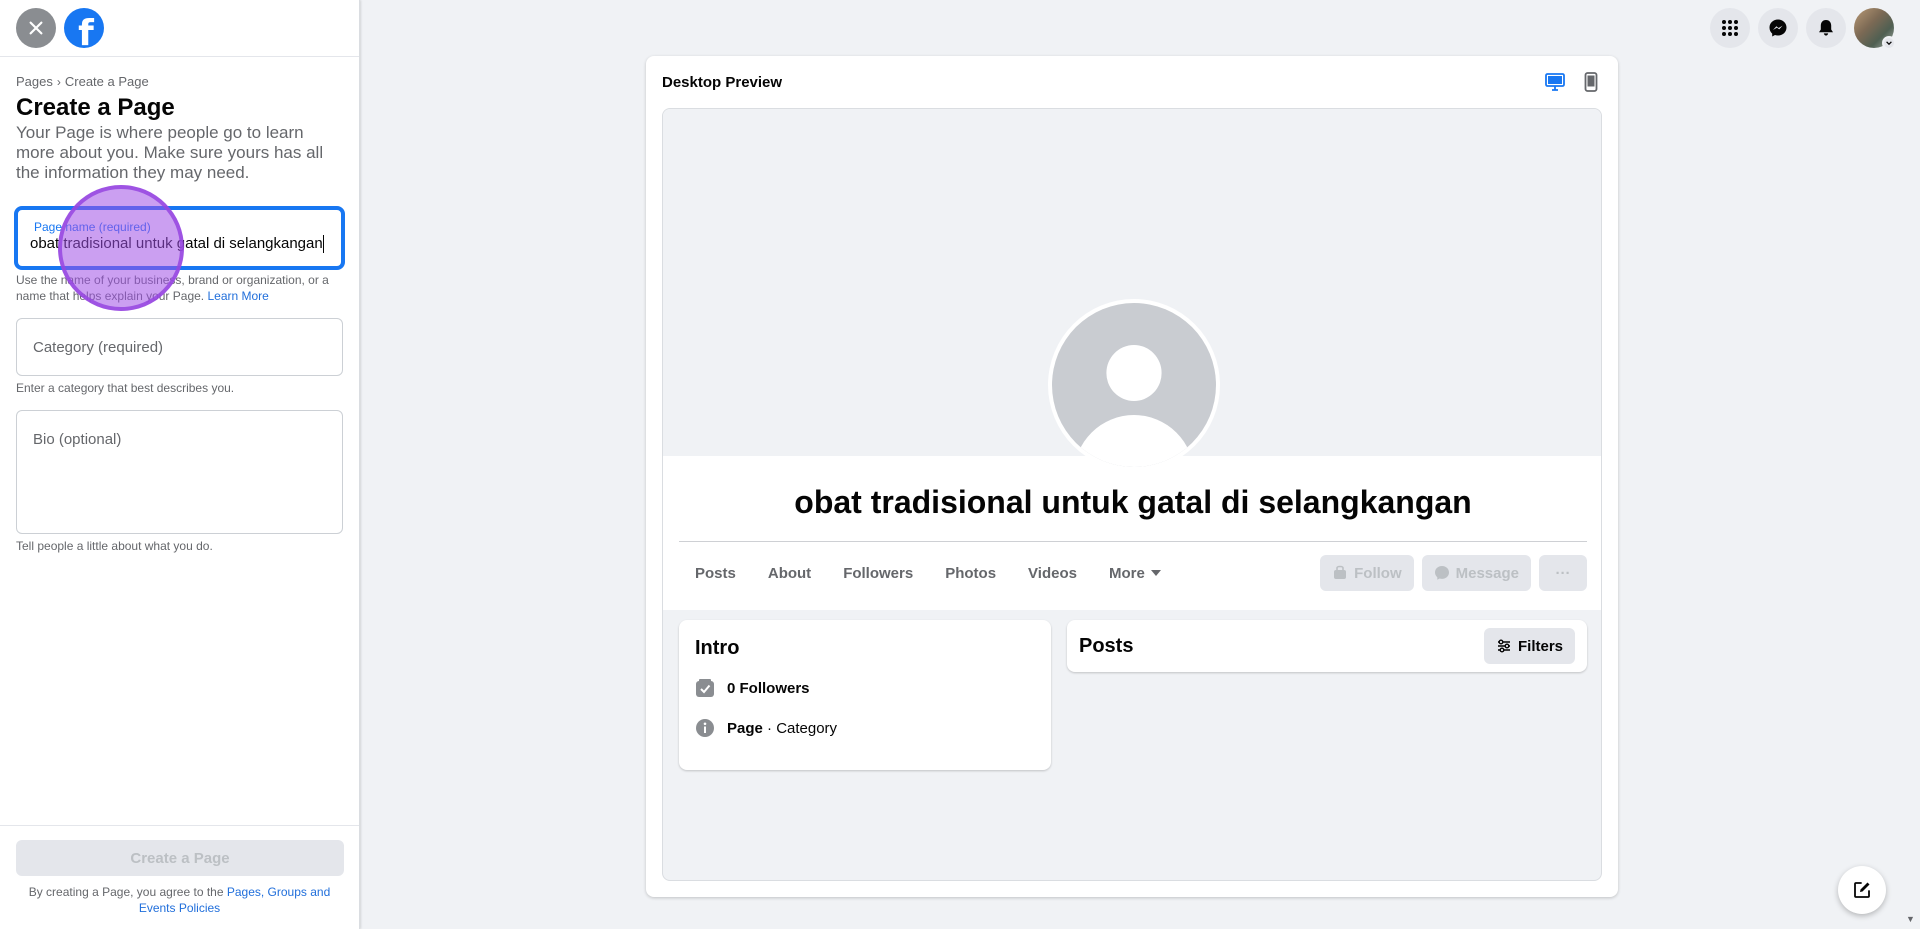 The width and height of the screenshot is (1920, 929). What do you see at coordinates (98, 347) in the screenshot?
I see `category-placeholder: Category (required)` at bounding box center [98, 347].